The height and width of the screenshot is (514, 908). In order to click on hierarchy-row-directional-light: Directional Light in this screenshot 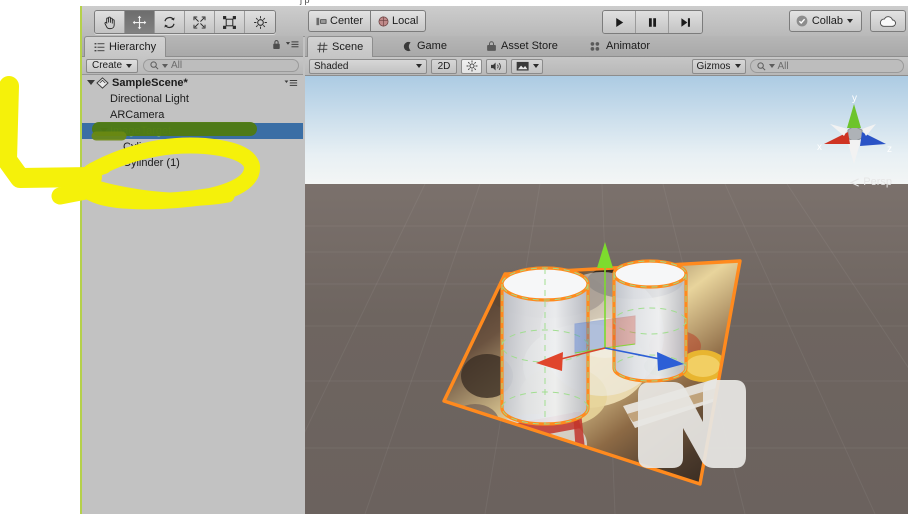, I will do `click(192, 99)`.